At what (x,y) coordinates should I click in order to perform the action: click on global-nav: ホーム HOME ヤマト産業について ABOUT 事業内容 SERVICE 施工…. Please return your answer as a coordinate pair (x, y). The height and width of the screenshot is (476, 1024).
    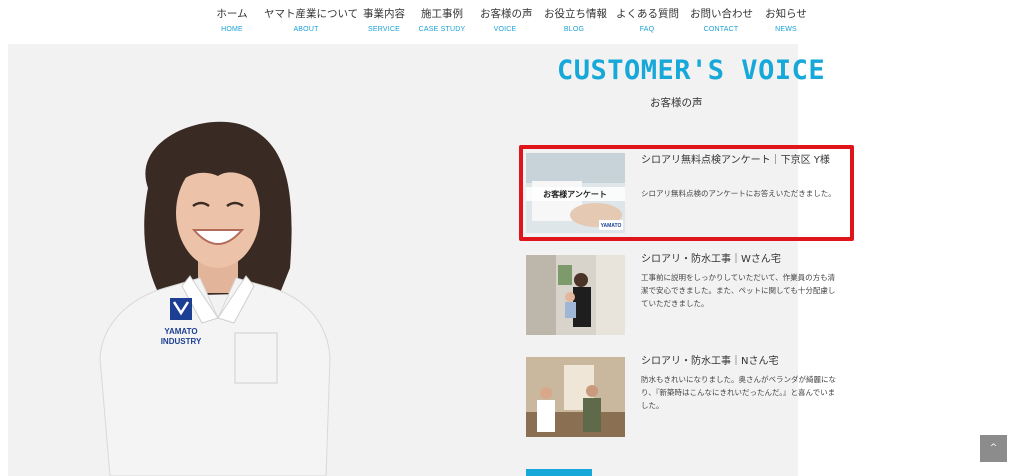
    Looking at the image, I should click on (512, 22).